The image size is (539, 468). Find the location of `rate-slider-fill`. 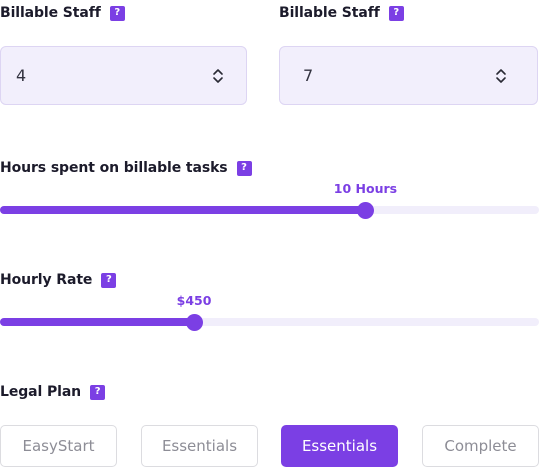

rate-slider-fill is located at coordinates (97, 322).